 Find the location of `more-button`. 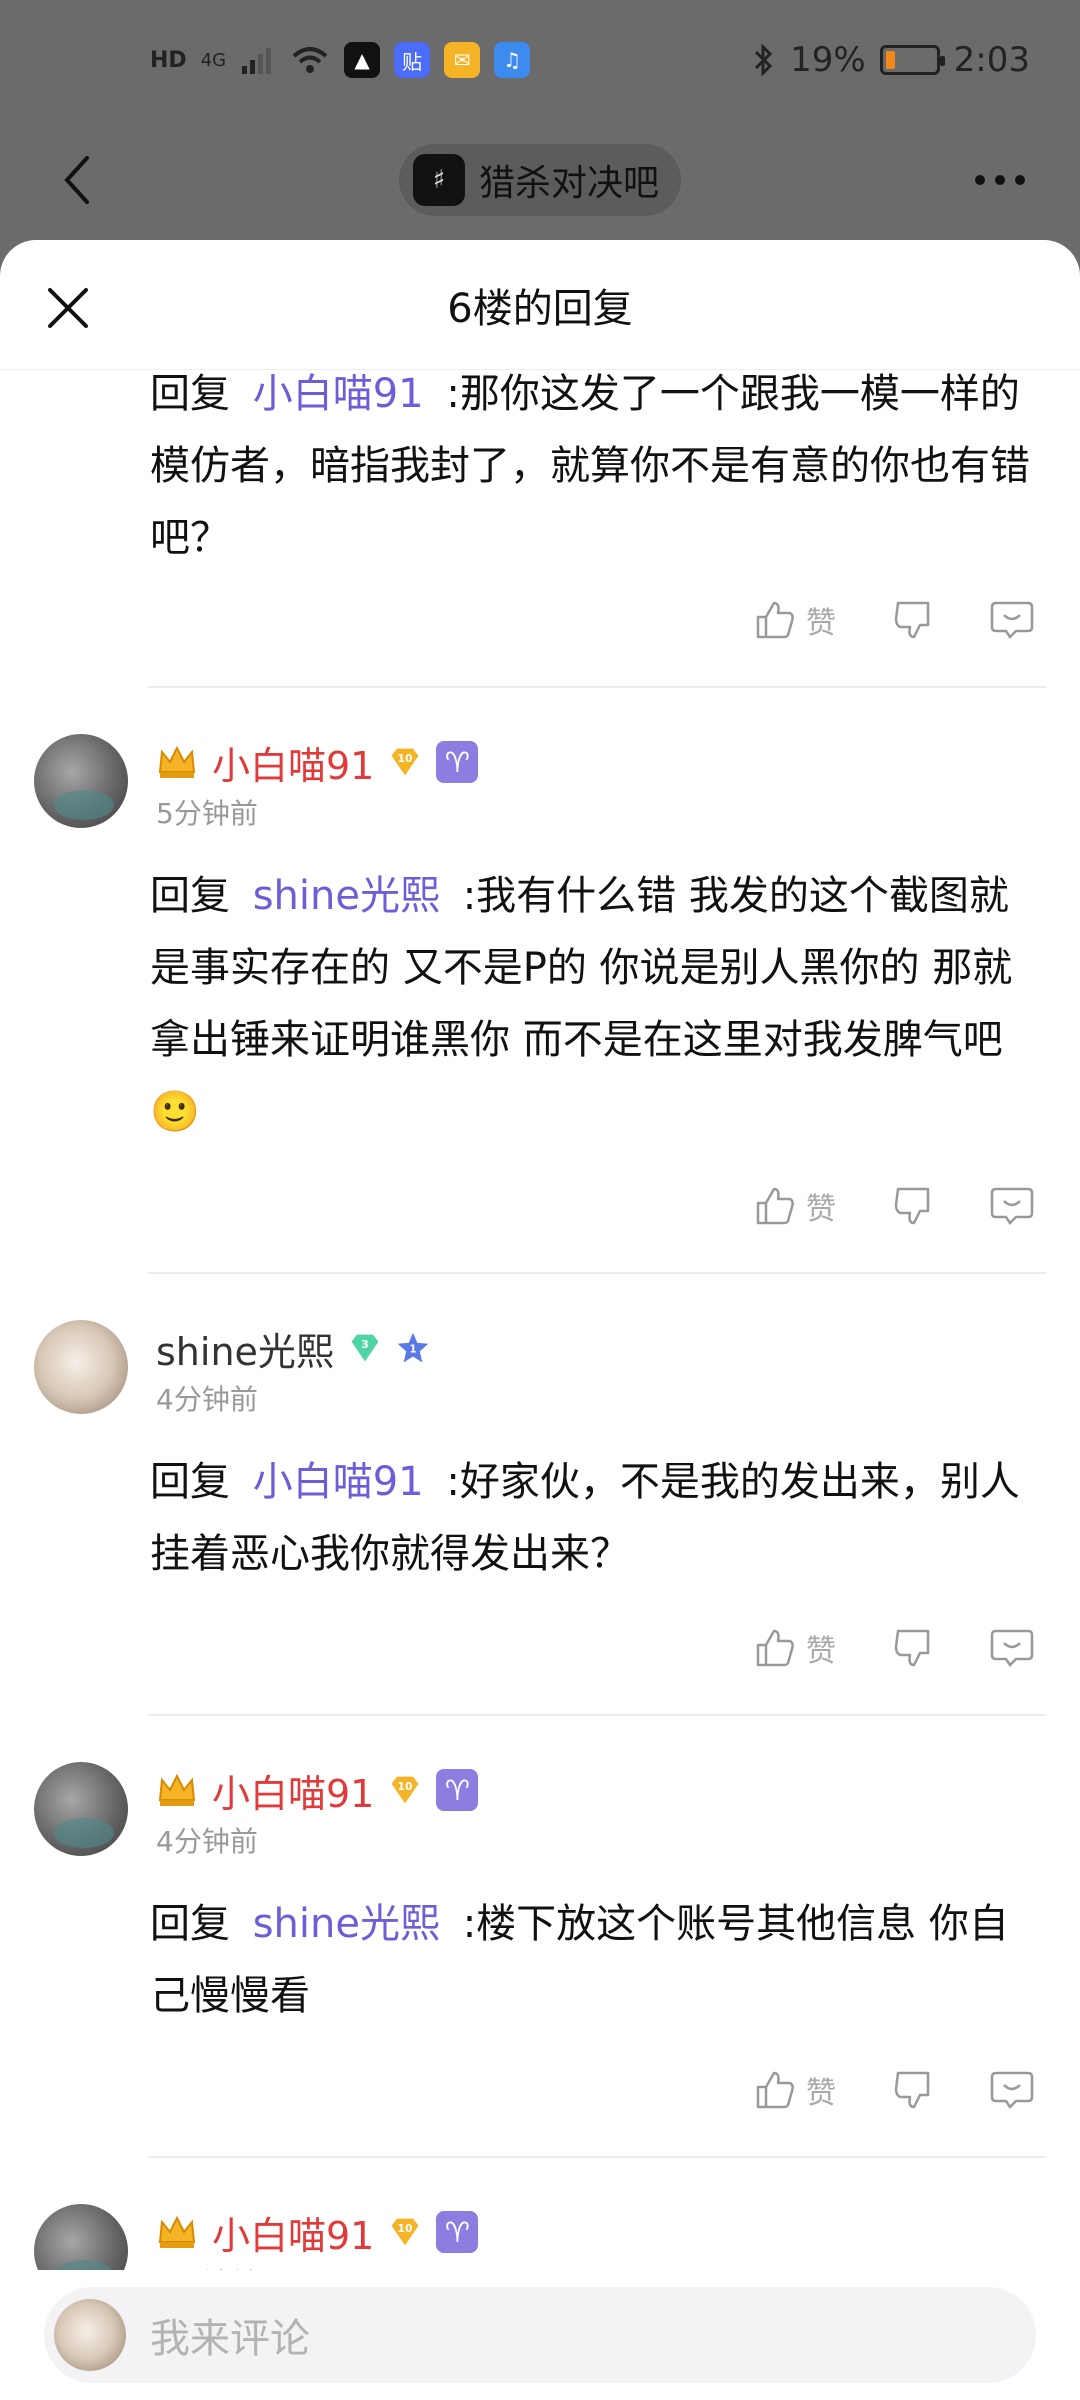

more-button is located at coordinates (1000, 180).